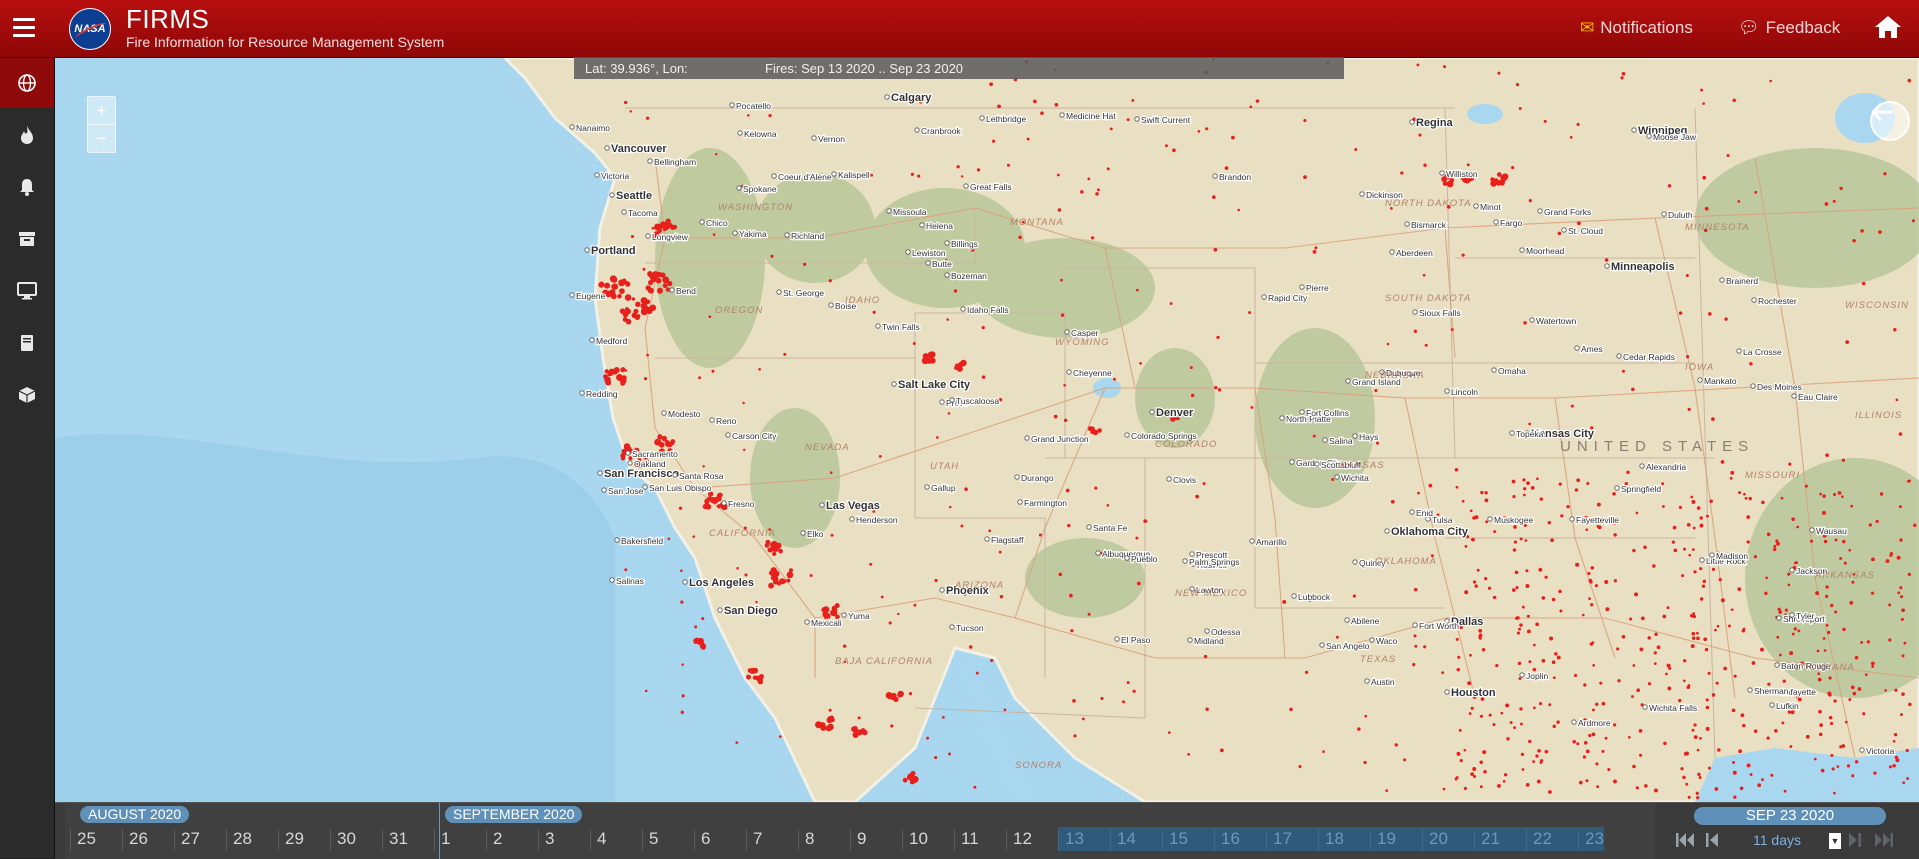 This screenshot has height=859, width=1919. I want to click on sidebar-item-tools, so click(27, 395).